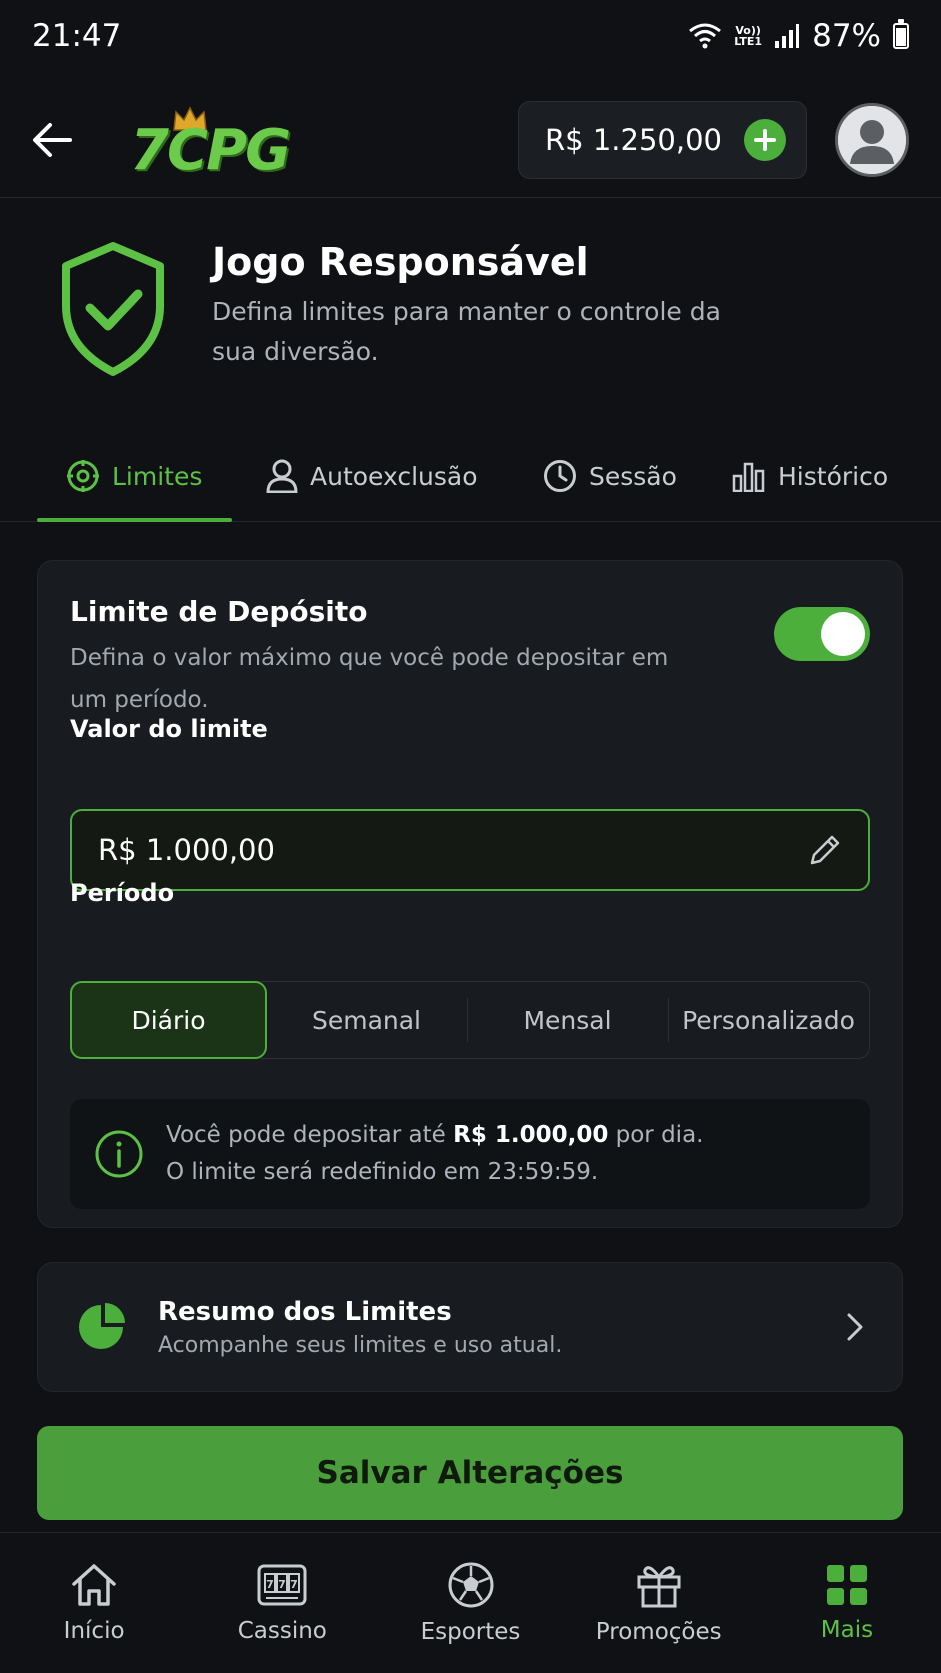  I want to click on nav-label: Esportes, so click(470, 1632).